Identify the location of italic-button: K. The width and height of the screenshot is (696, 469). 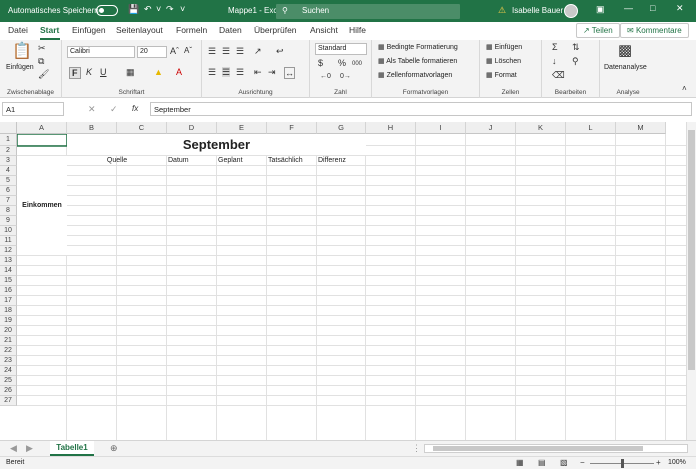
(89, 72).